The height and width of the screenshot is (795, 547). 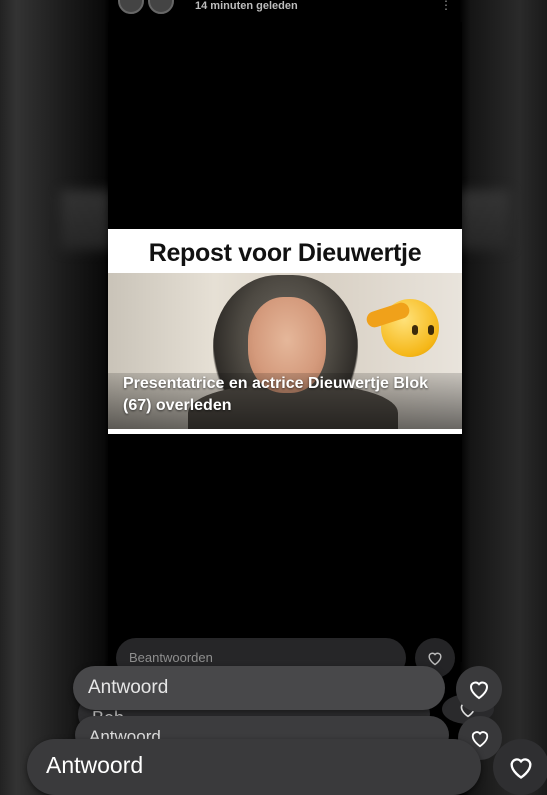 What do you see at coordinates (246, 6) in the screenshot?
I see `story-timestamp: 14 minuten geleden` at bounding box center [246, 6].